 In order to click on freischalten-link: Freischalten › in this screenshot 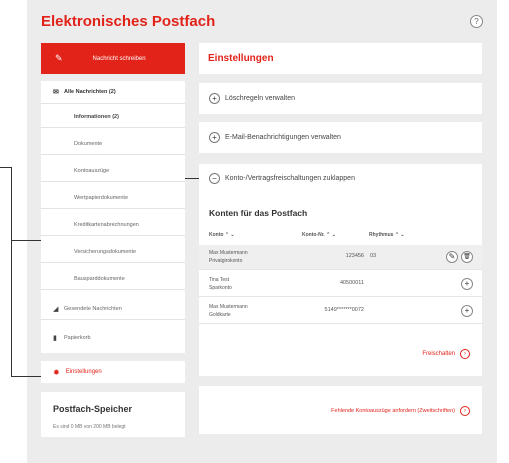, I will do `click(446, 354)`.